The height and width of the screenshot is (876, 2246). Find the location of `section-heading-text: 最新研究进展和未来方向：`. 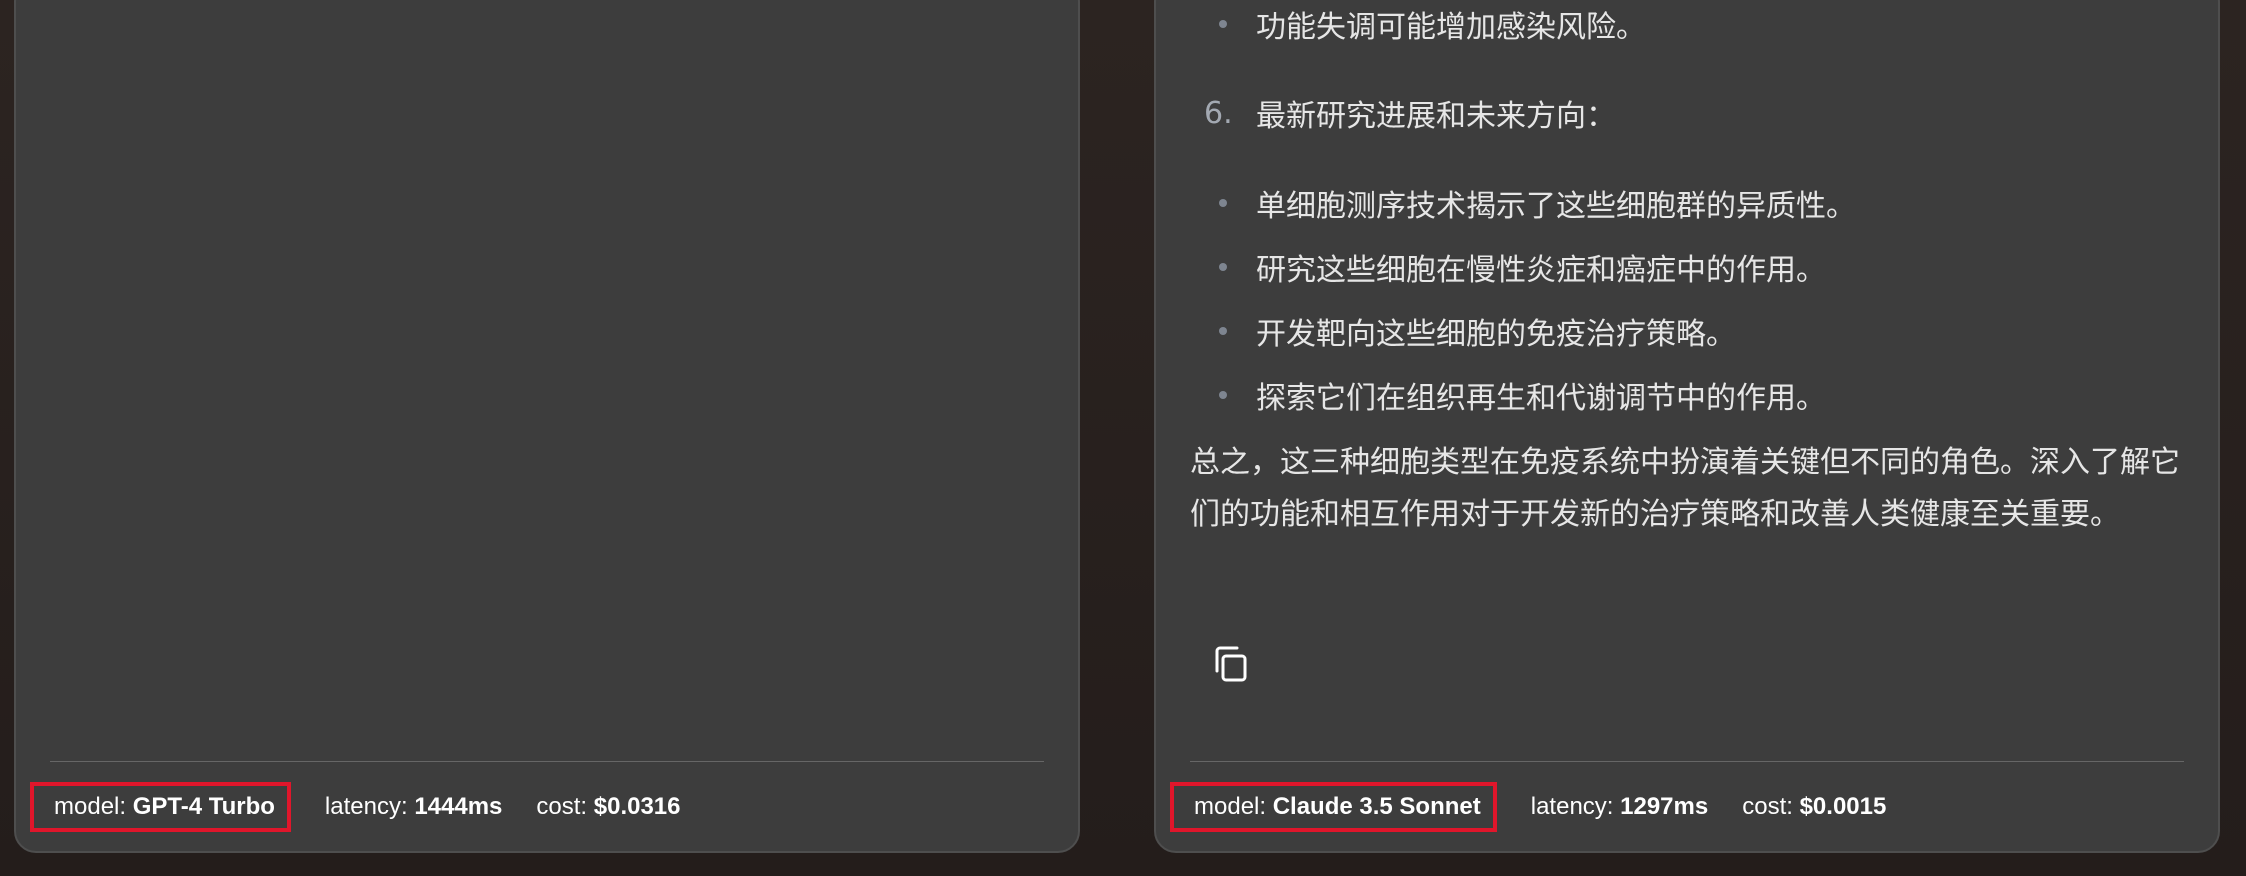

section-heading-text: 最新研究进展和未来方向： is located at coordinates (1436, 116).